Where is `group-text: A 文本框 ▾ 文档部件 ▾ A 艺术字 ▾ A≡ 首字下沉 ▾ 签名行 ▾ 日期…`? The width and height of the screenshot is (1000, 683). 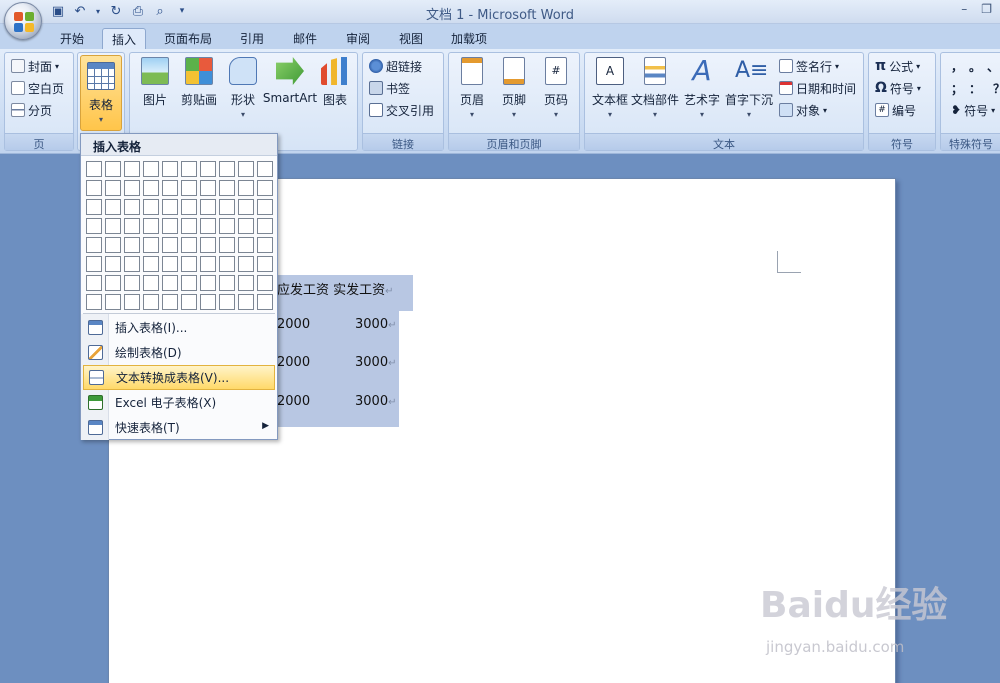
group-text: A 文本框 ▾ 文档部件 ▾ A 艺术字 ▾ A≡ 首字下沉 ▾ 签名行 ▾ 日期… is located at coordinates (724, 101).